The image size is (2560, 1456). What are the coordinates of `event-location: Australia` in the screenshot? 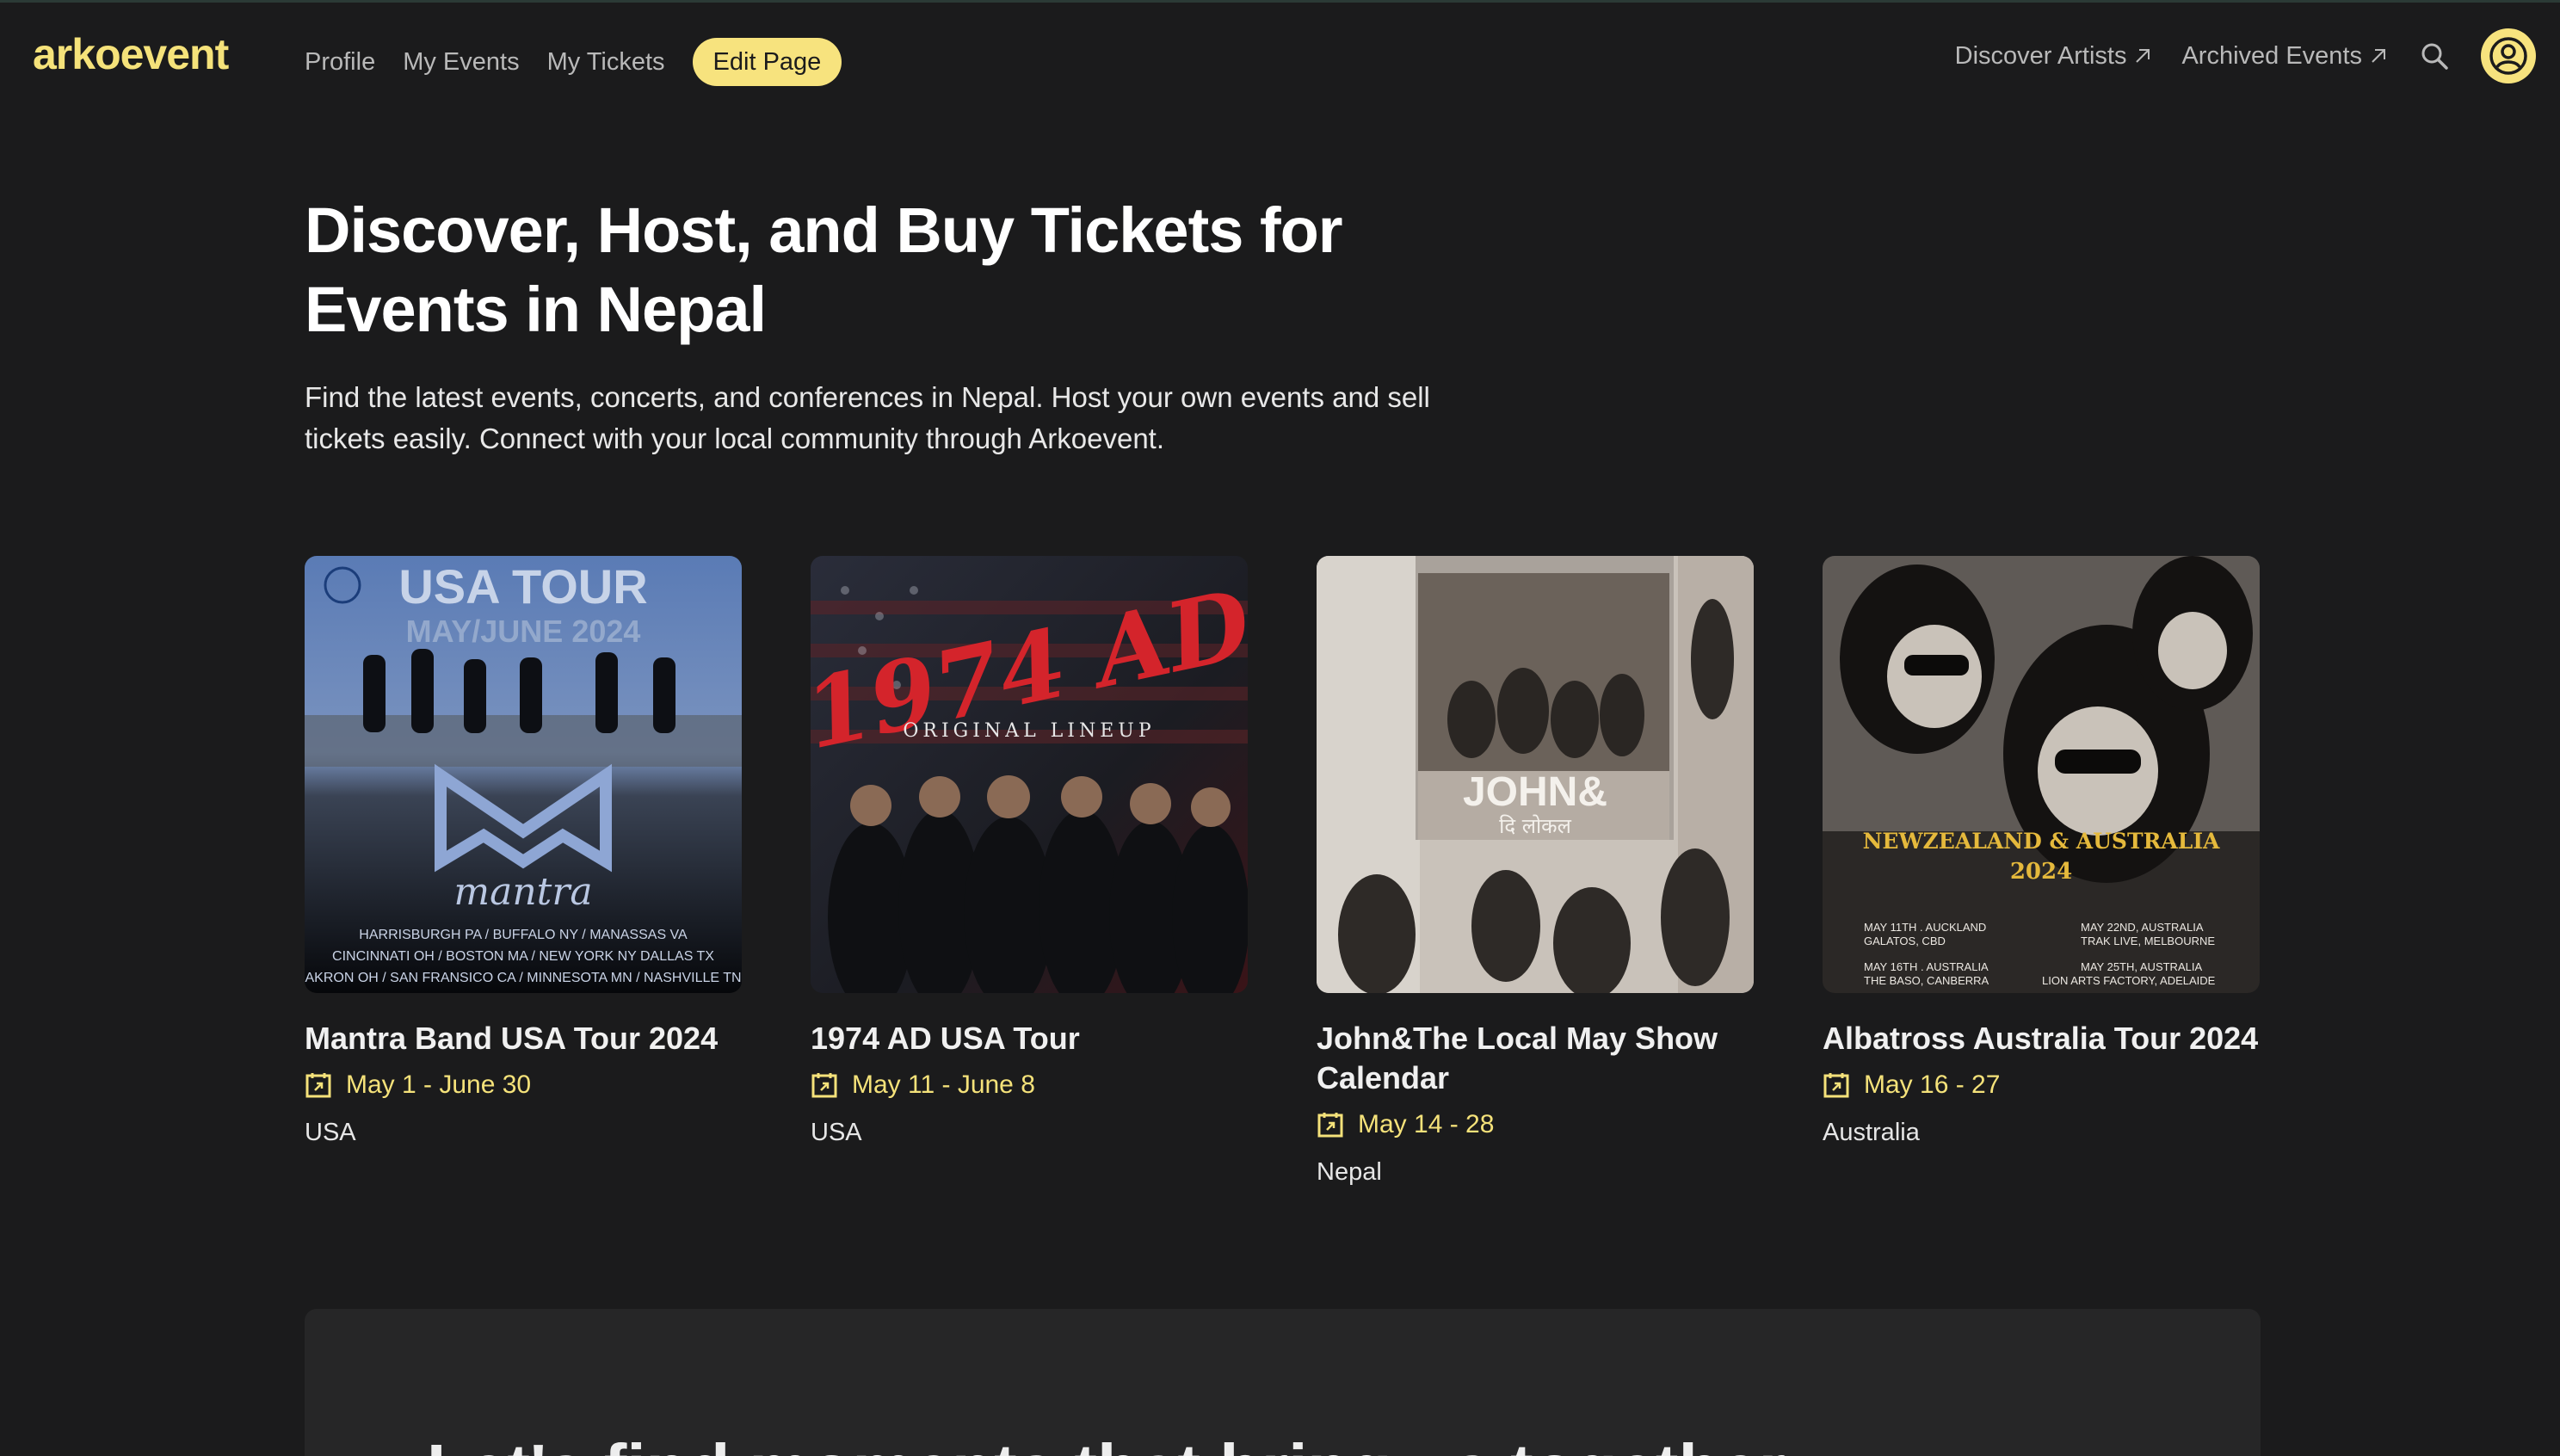 It's located at (1871, 1133).